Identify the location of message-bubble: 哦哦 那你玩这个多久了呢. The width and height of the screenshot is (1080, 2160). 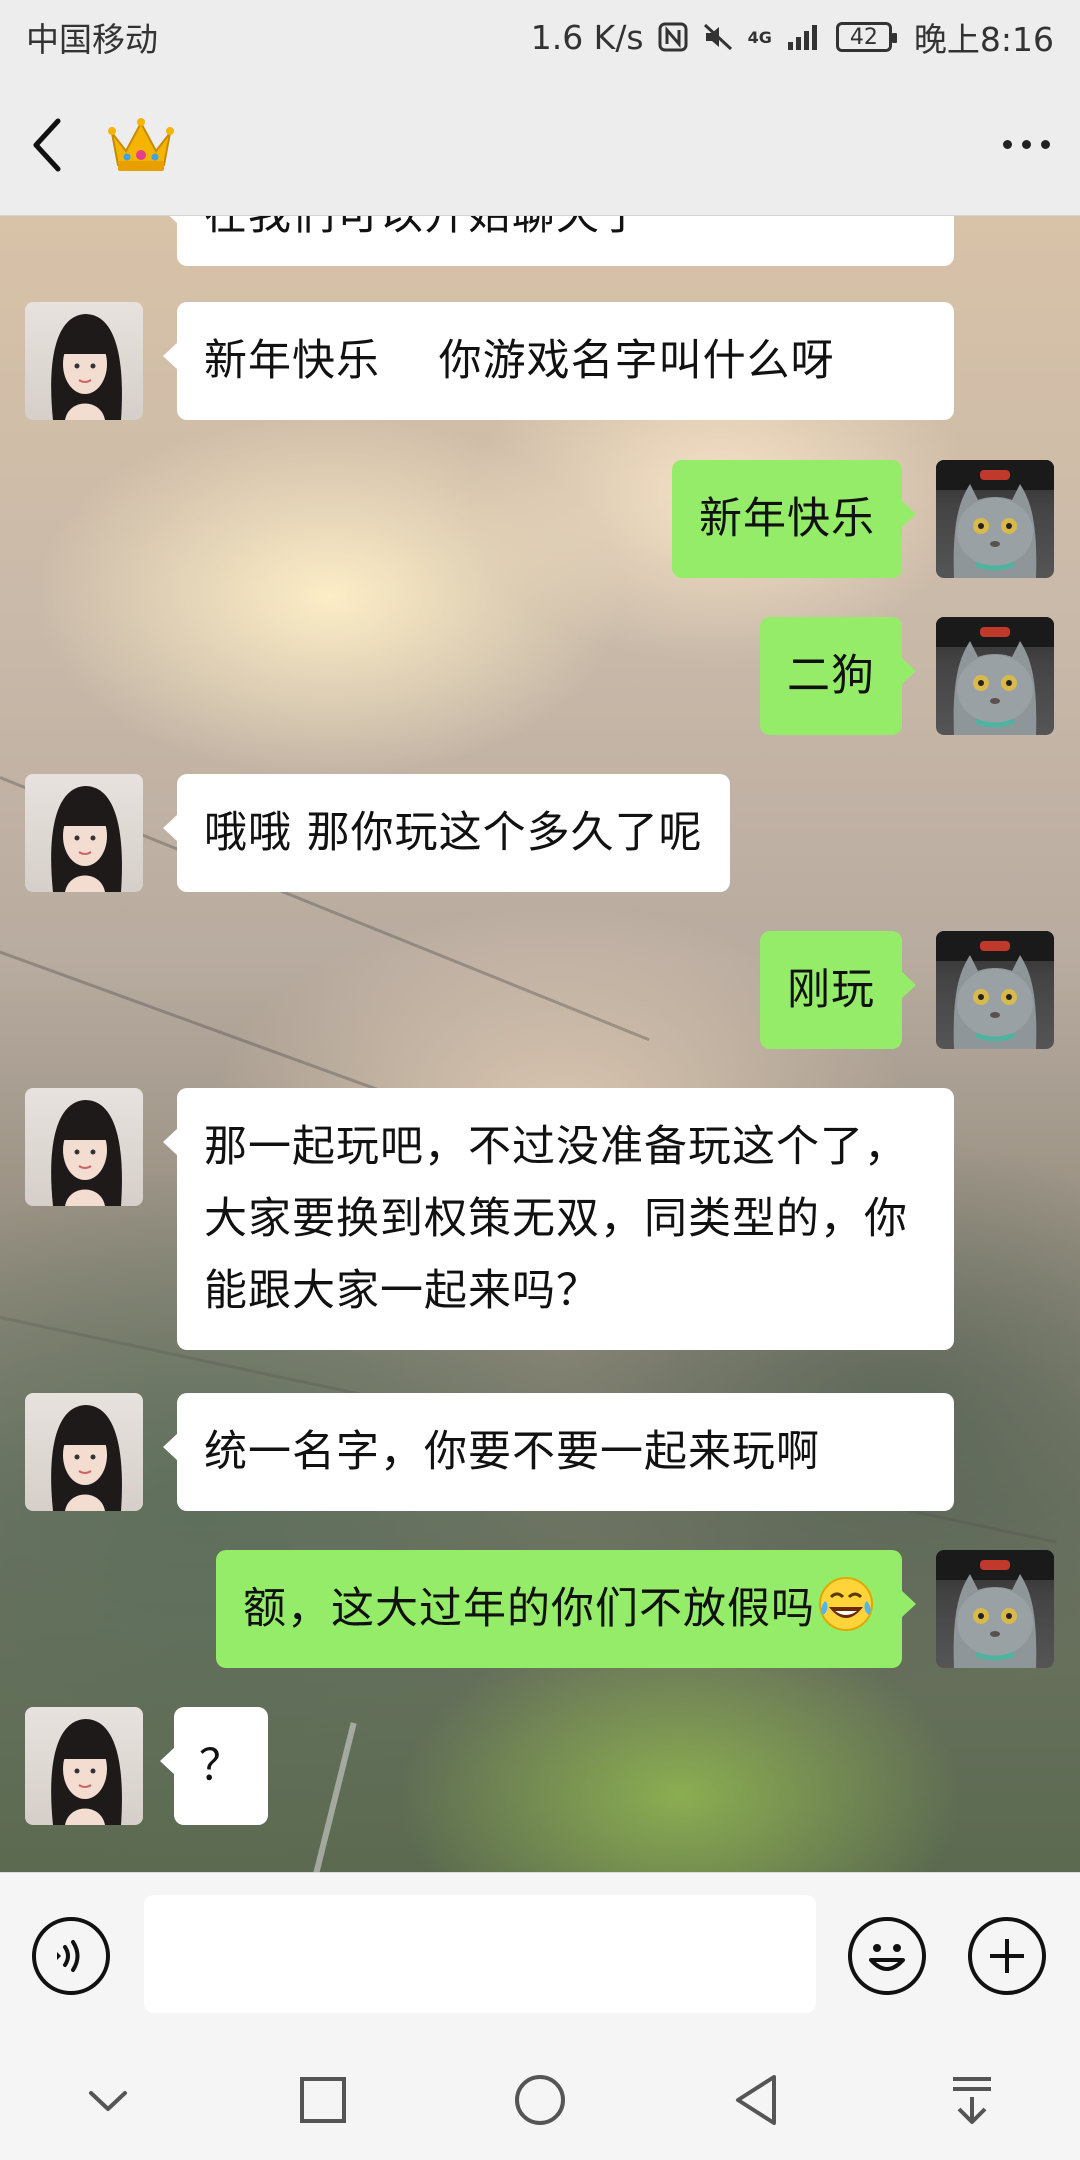
(446, 833).